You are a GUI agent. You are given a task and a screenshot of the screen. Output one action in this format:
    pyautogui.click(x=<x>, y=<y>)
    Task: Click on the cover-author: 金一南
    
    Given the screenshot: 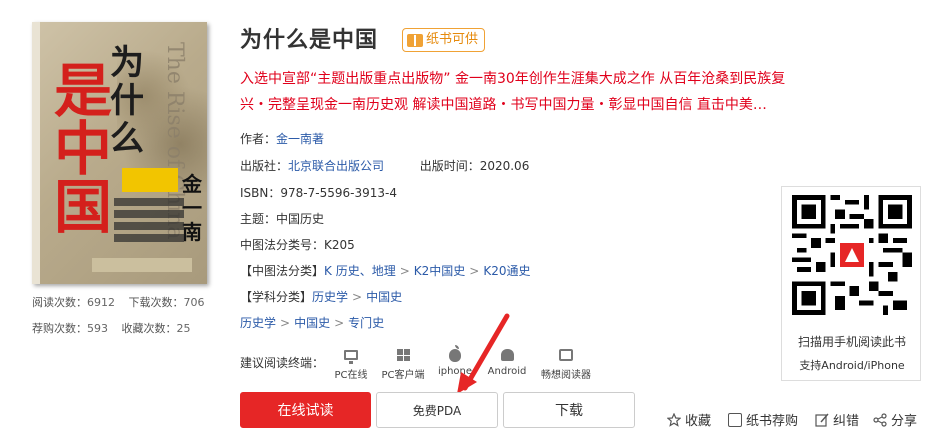 What is the action you would take?
    pyautogui.click(x=192, y=208)
    